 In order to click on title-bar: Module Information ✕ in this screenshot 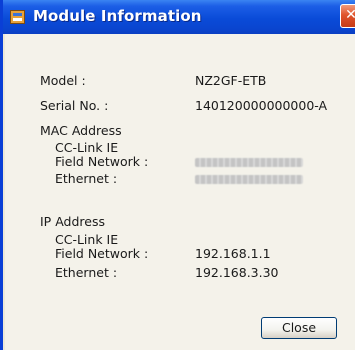, I will do `click(179, 17)`.